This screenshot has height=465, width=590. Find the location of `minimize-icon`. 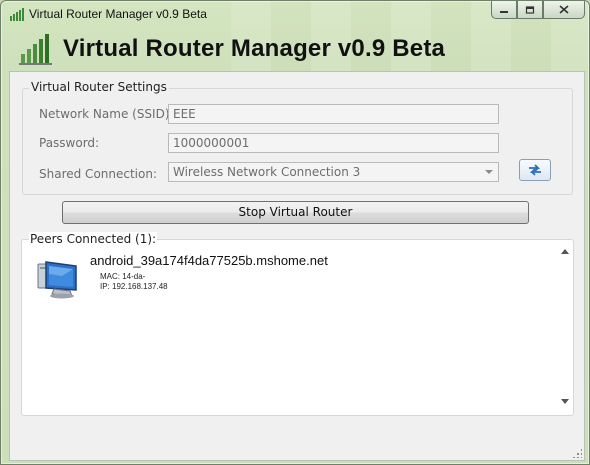

minimize-icon is located at coordinates (504, 11).